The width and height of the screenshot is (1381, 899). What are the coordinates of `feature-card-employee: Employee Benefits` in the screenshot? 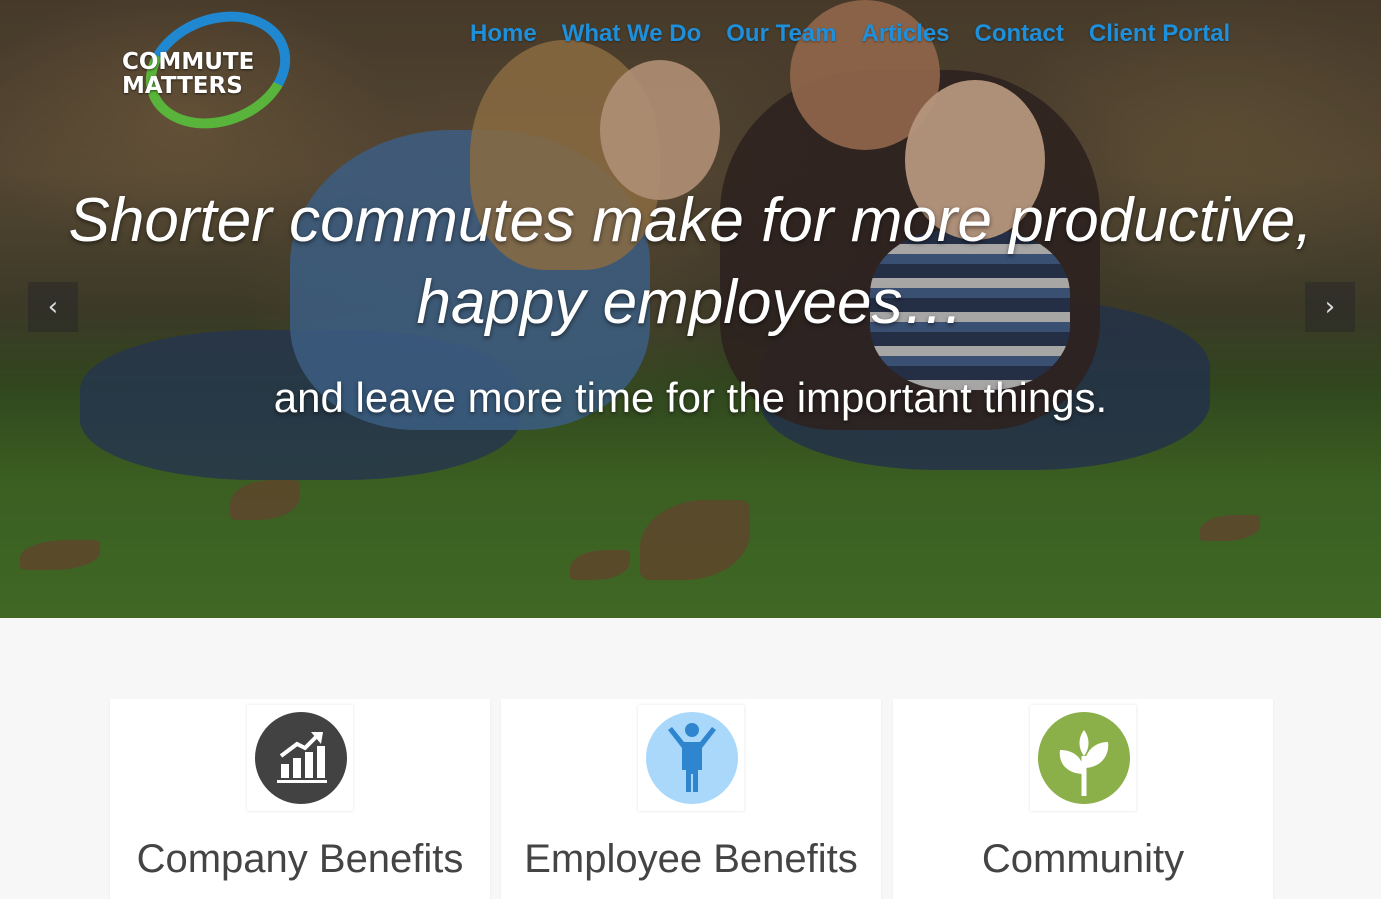 It's located at (691, 799).